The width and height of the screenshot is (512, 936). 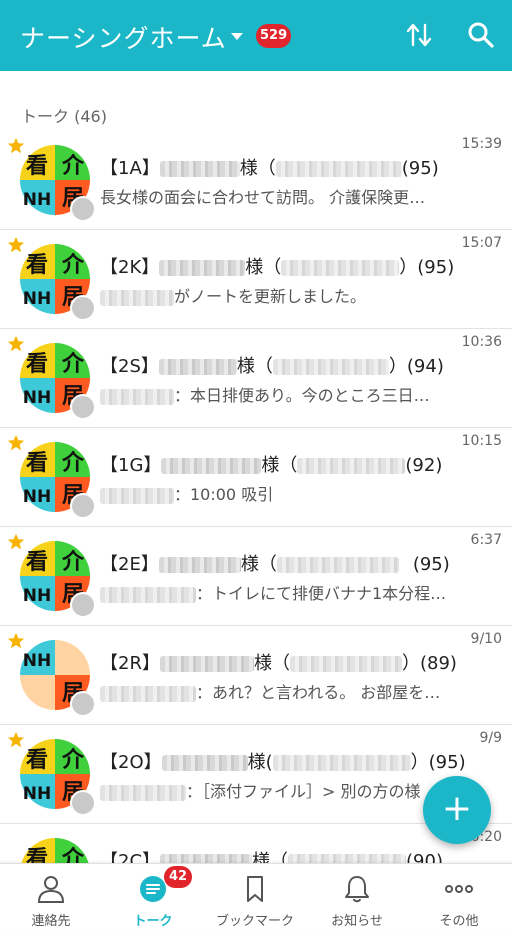 I want to click on nav-label: その他, so click(x=459, y=921).